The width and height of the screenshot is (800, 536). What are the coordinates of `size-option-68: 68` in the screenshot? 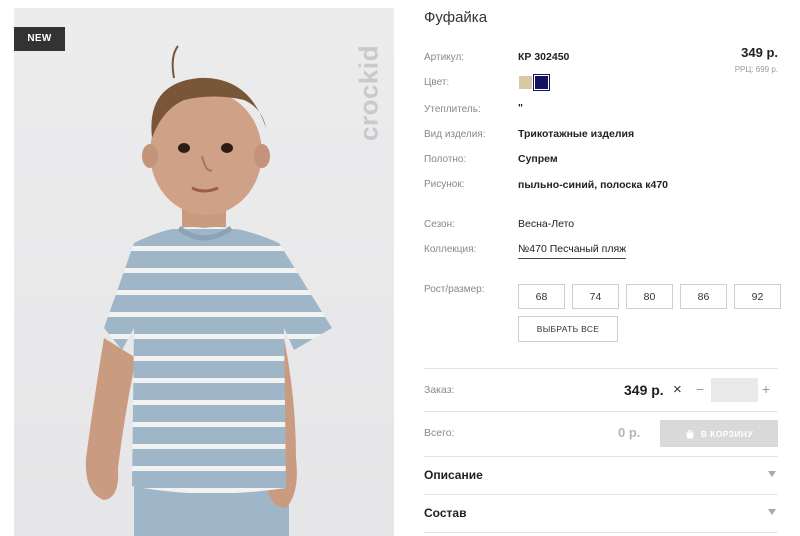 It's located at (541, 296).